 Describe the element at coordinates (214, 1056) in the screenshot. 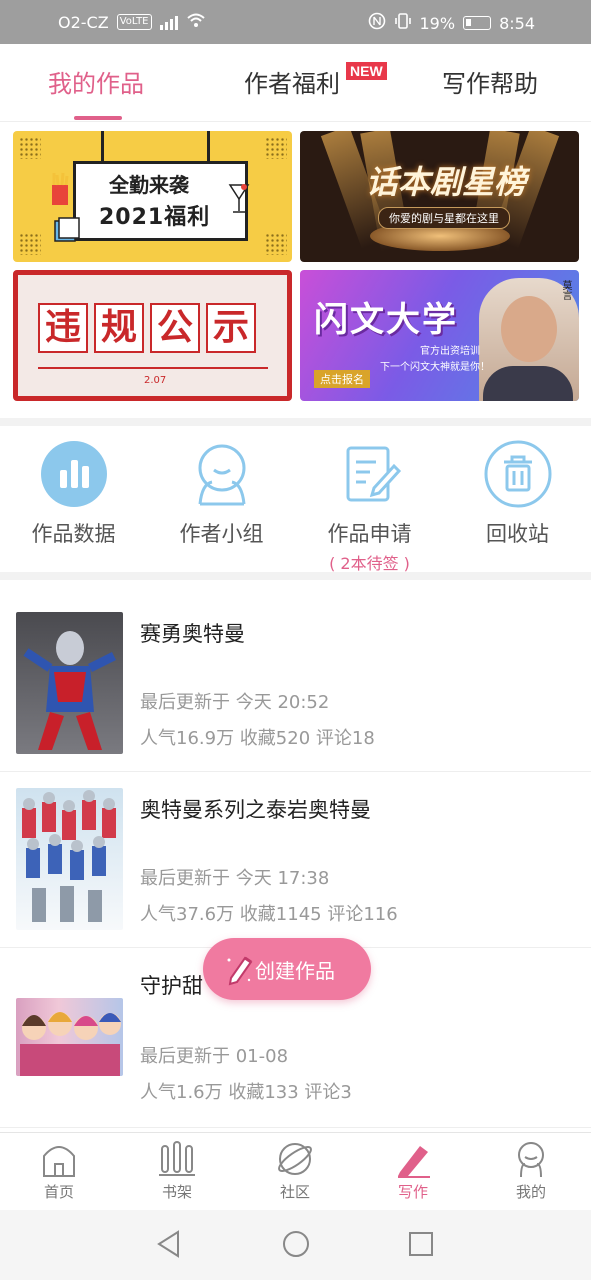

I see `work-updated: 最后更新于 01-08` at that location.